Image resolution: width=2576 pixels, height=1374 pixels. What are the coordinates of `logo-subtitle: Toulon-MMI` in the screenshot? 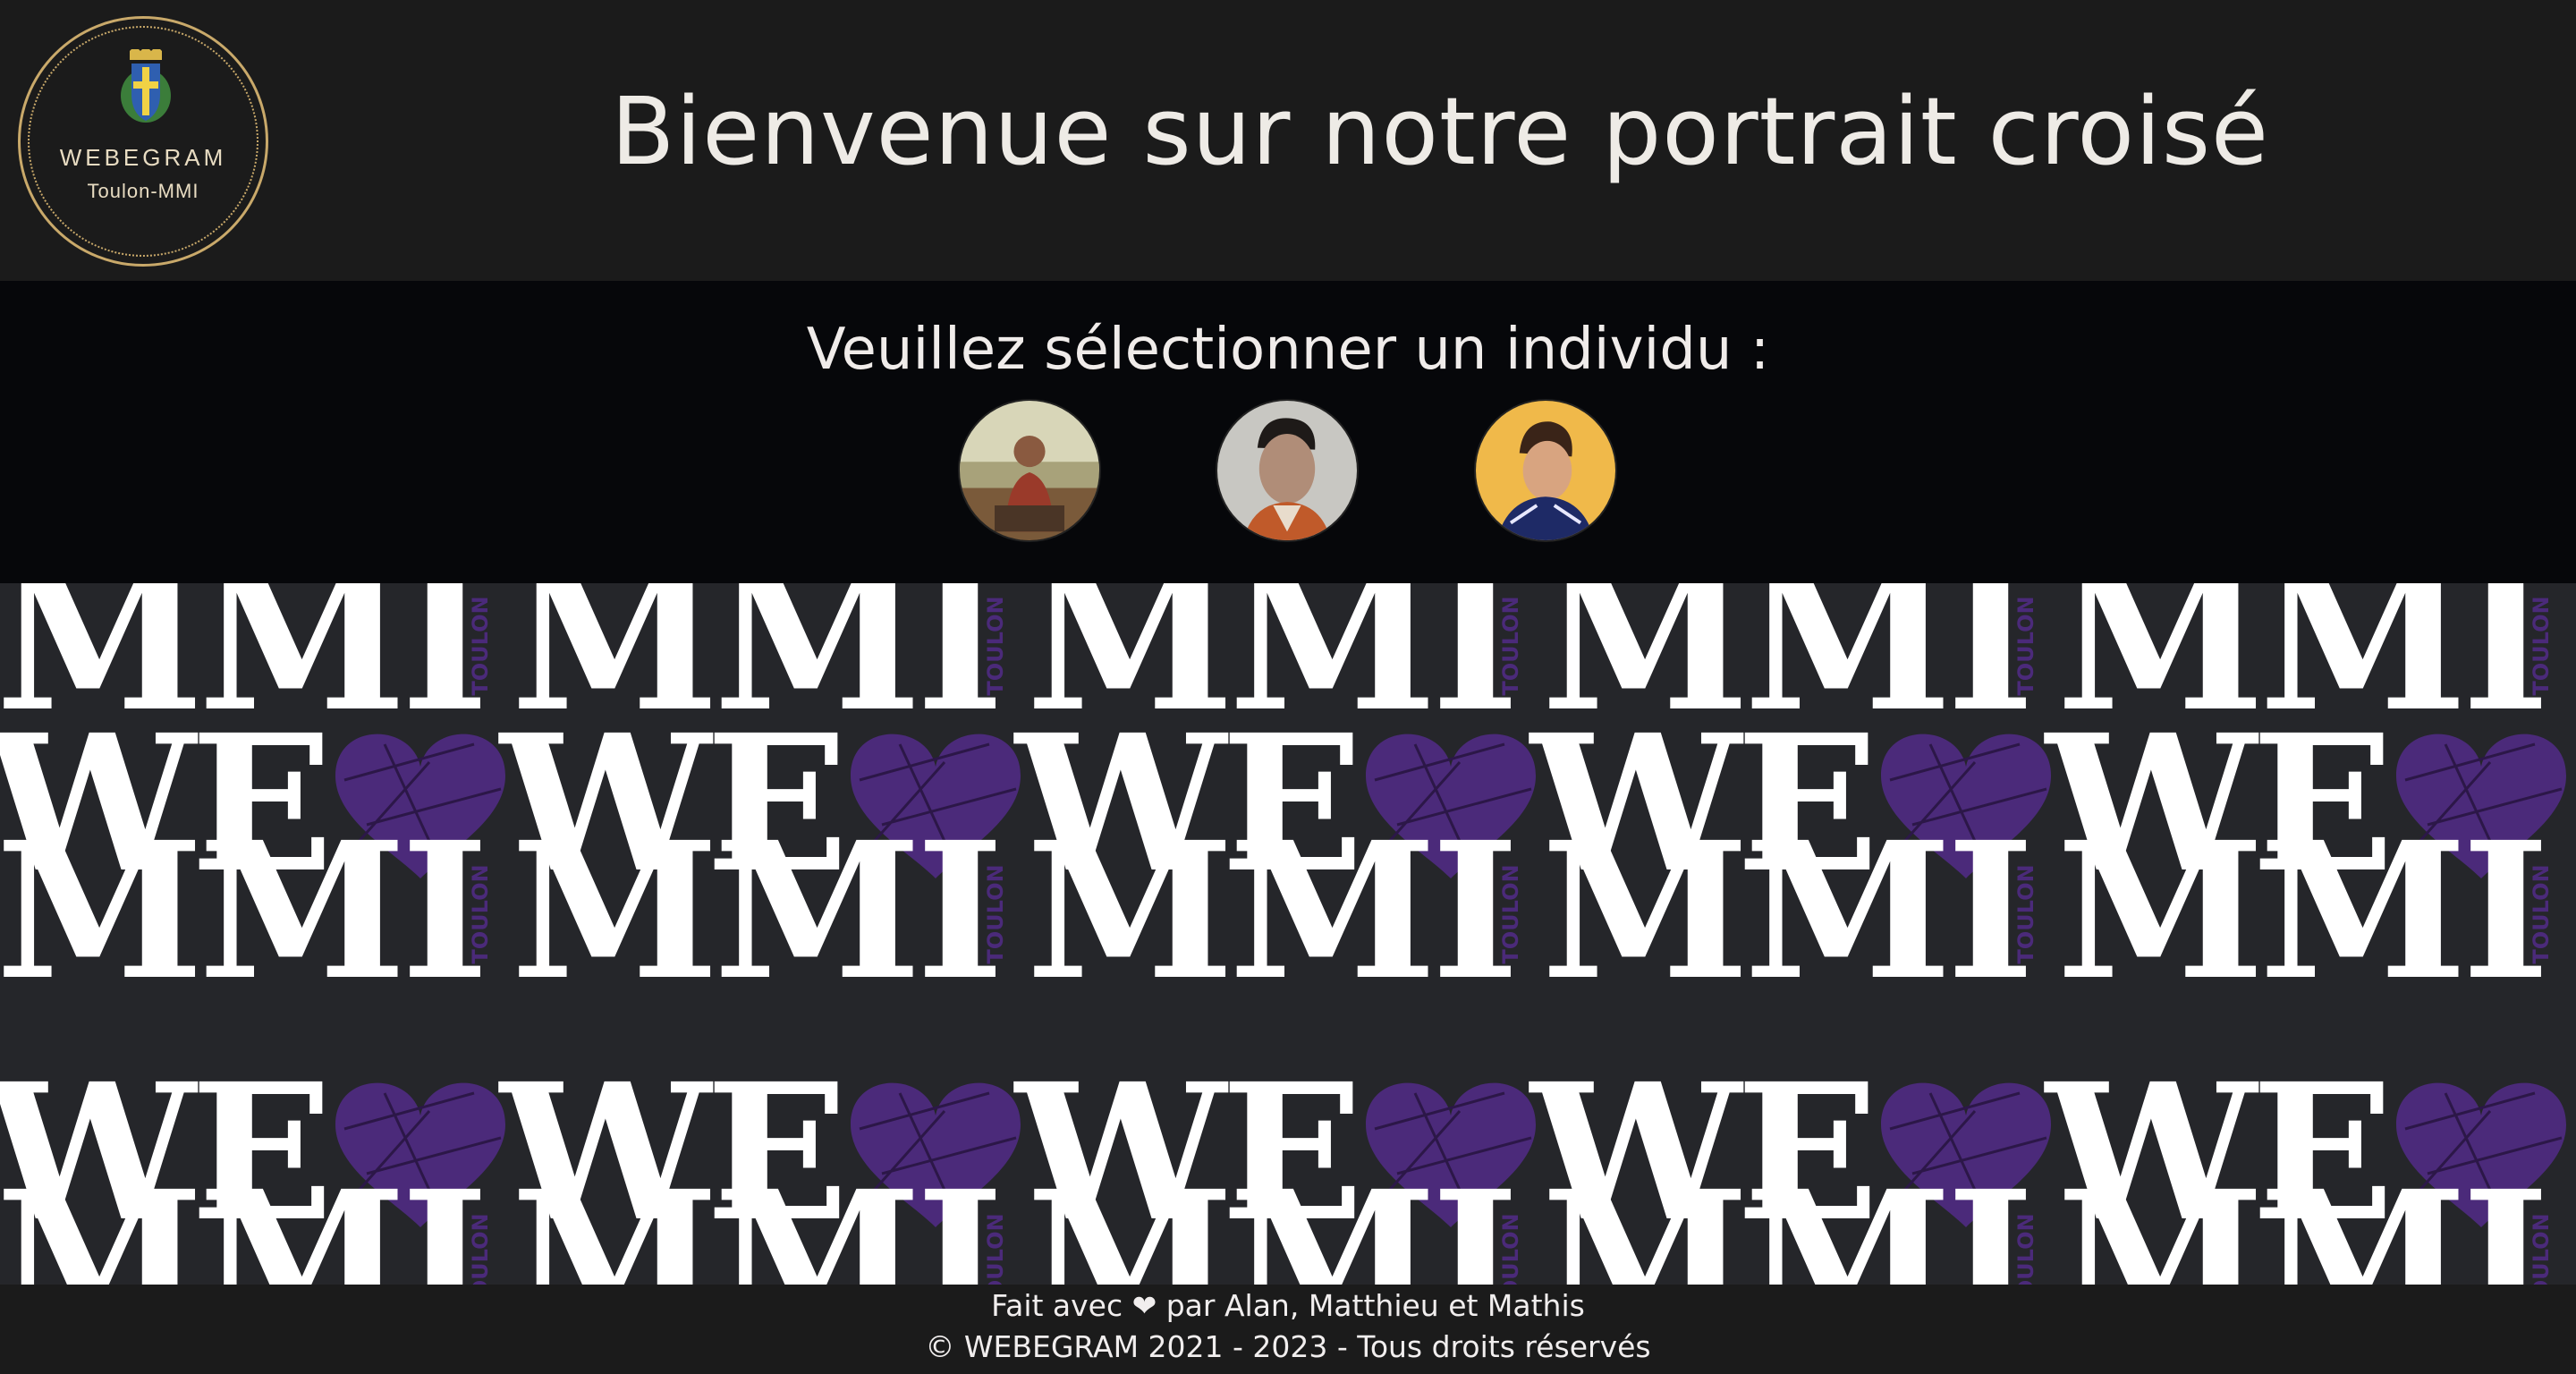 It's located at (143, 191).